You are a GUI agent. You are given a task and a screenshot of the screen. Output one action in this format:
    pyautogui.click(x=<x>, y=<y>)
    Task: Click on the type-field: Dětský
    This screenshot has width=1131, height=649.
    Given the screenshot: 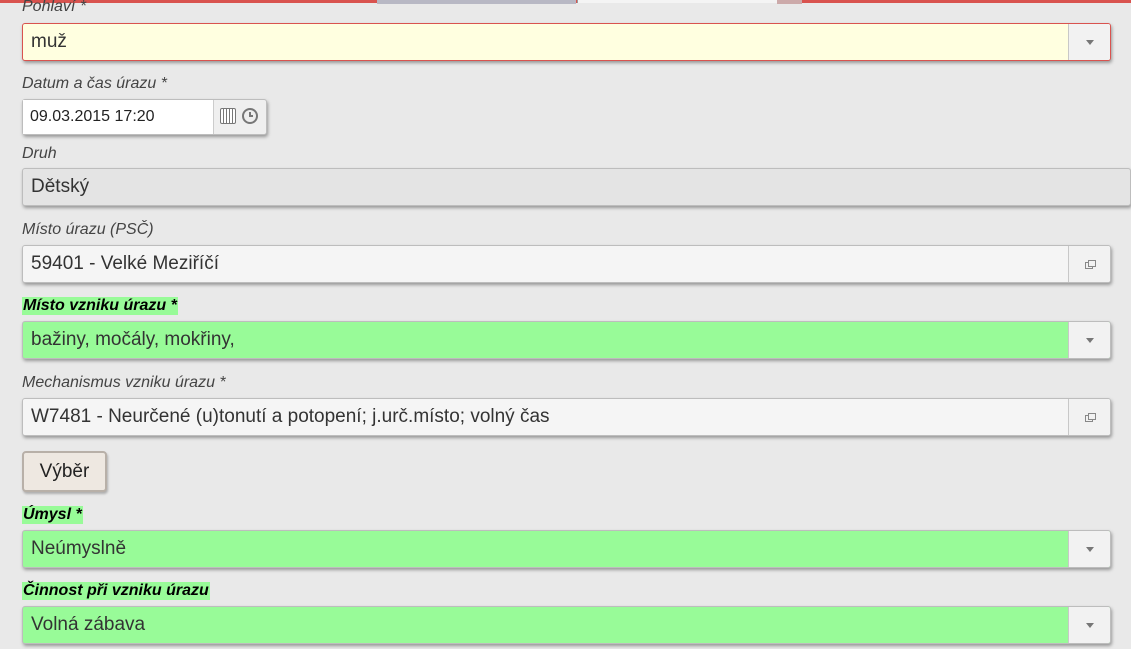 What is the action you would take?
    pyautogui.click(x=576, y=187)
    